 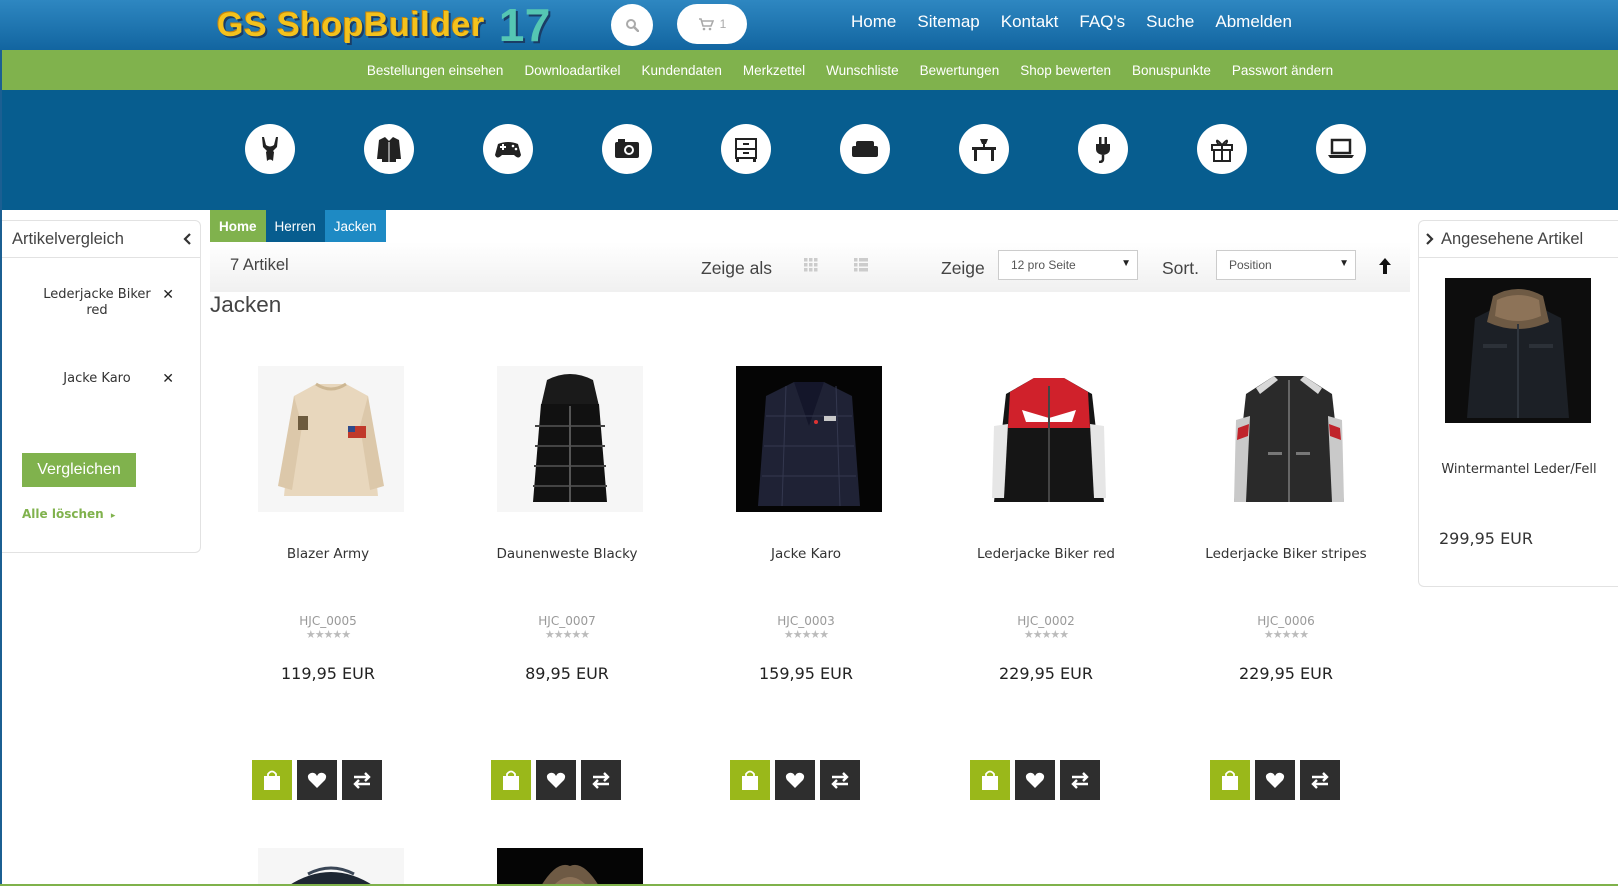 What do you see at coordinates (1253, 22) in the screenshot?
I see `nav-abmelden: Abmelden` at bounding box center [1253, 22].